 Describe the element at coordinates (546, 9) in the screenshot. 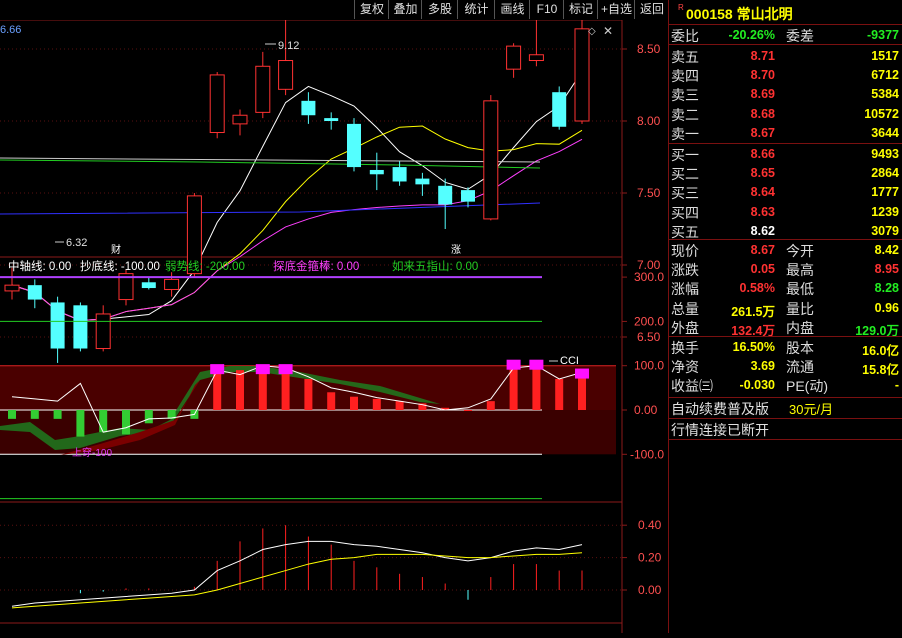

I see `toolbar-button-5: F10` at that location.